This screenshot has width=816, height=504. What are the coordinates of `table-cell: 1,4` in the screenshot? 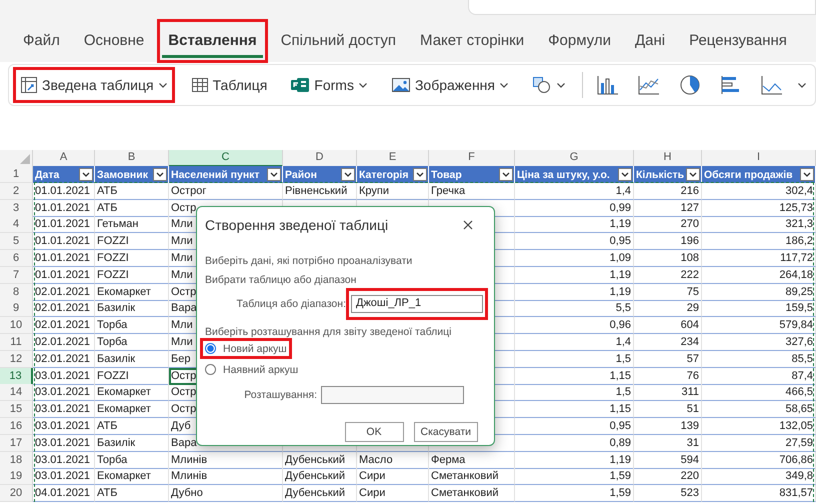 It's located at (574, 342).